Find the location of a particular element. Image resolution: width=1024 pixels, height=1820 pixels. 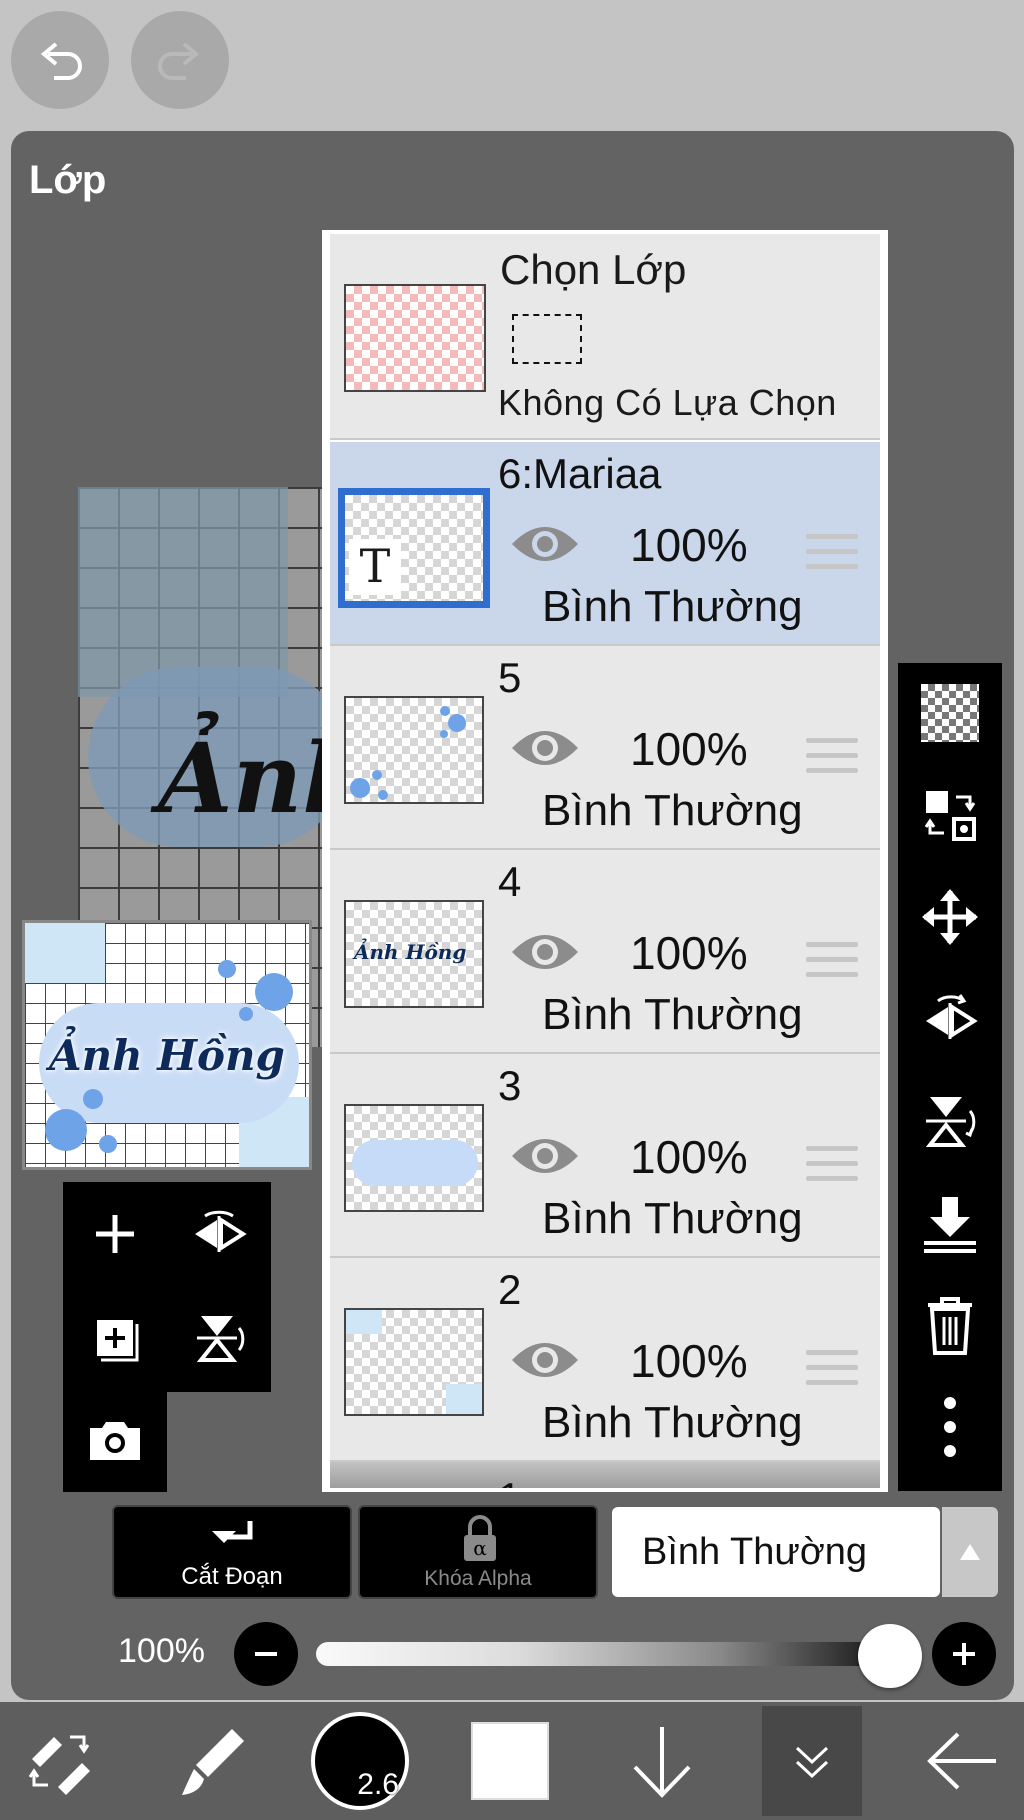

bottom-toolbar: 2.6 is located at coordinates (512, 1761).